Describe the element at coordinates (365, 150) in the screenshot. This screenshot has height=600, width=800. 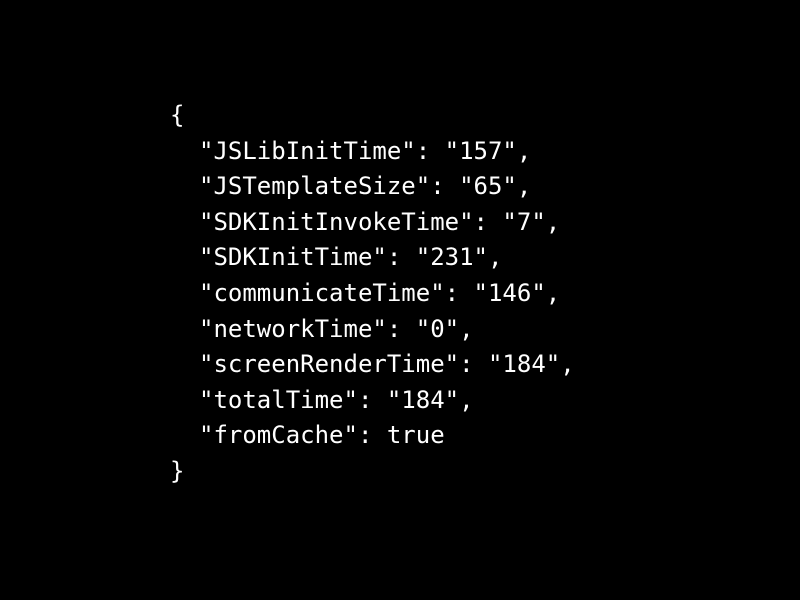
I see `json-line-jslibinittime: "JSLibInitTime": "157",` at that location.